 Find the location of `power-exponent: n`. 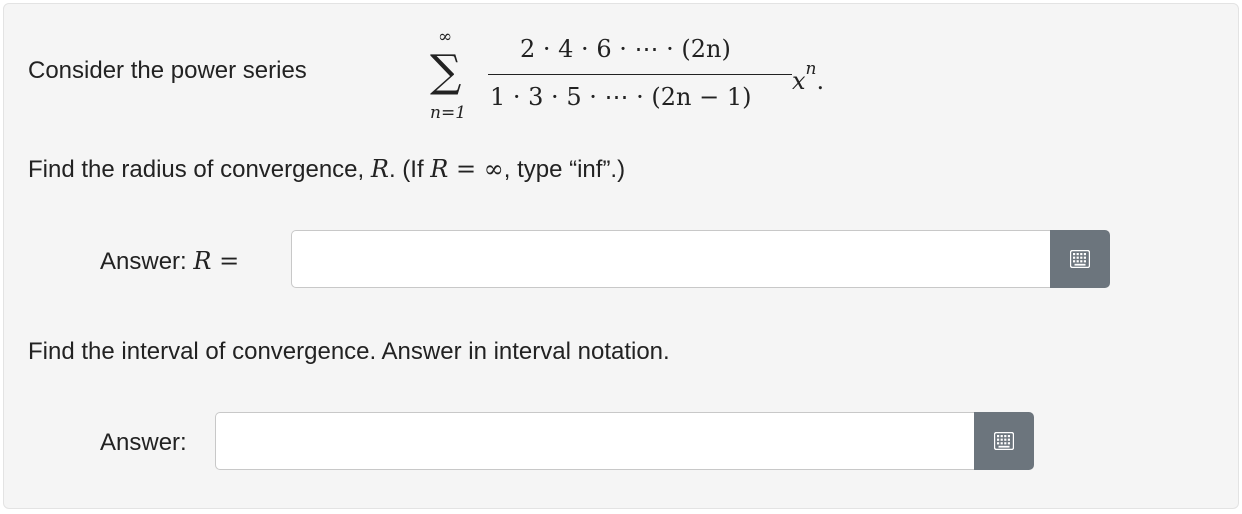

power-exponent: n is located at coordinates (811, 69).